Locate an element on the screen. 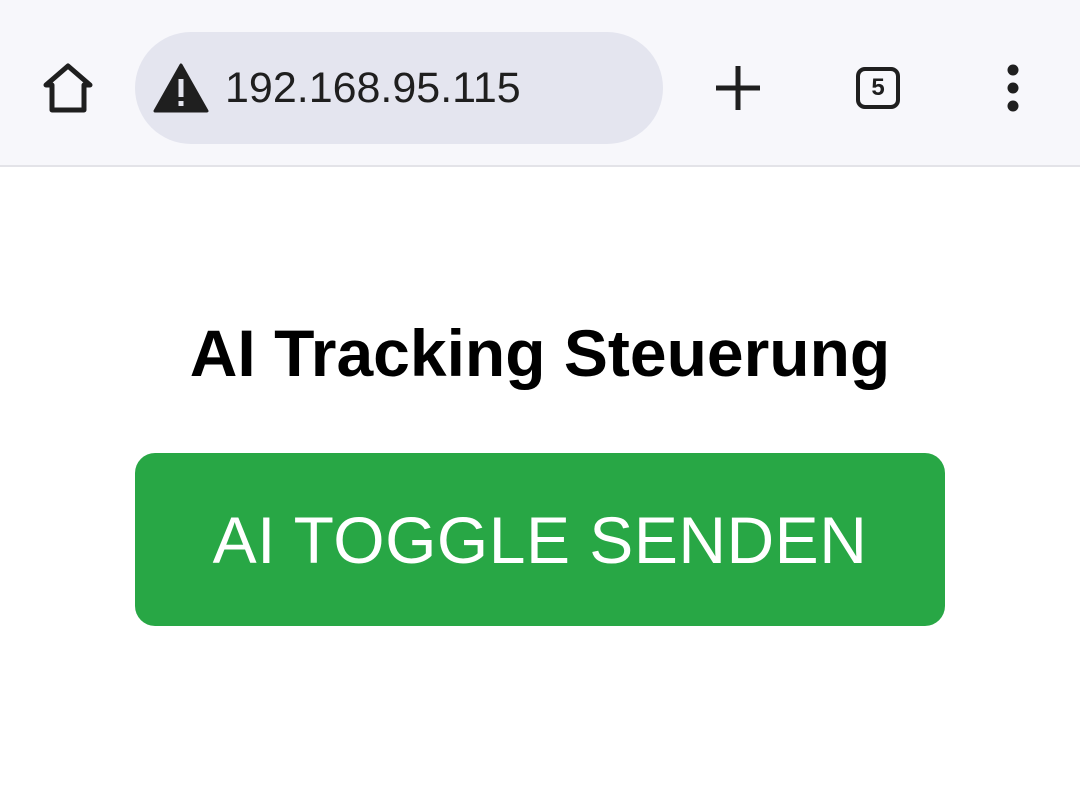 This screenshot has width=1080, height=801. home-icon is located at coordinates (68, 88).